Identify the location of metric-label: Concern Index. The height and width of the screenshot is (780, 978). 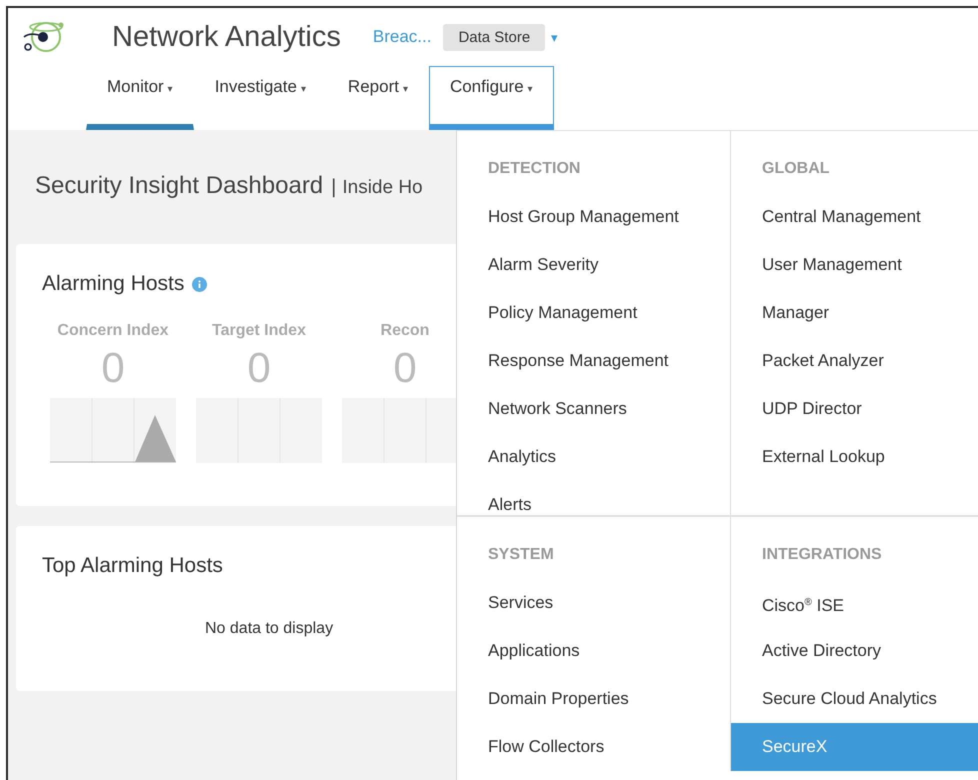
(113, 331).